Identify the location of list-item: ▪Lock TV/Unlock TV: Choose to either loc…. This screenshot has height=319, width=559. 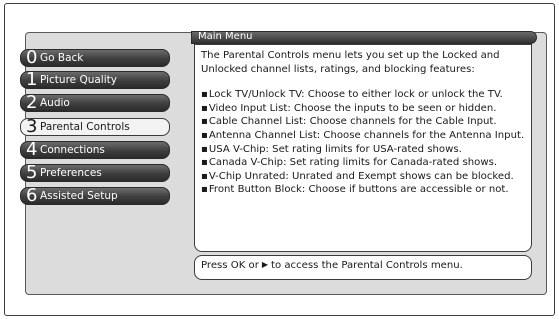
(363, 95).